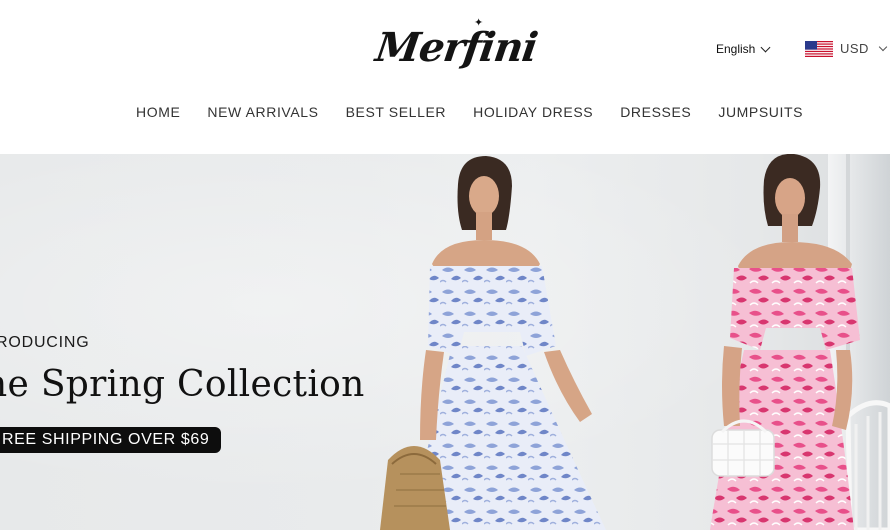  What do you see at coordinates (655, 112) in the screenshot?
I see `nav-item-dresses: DRESSES` at bounding box center [655, 112].